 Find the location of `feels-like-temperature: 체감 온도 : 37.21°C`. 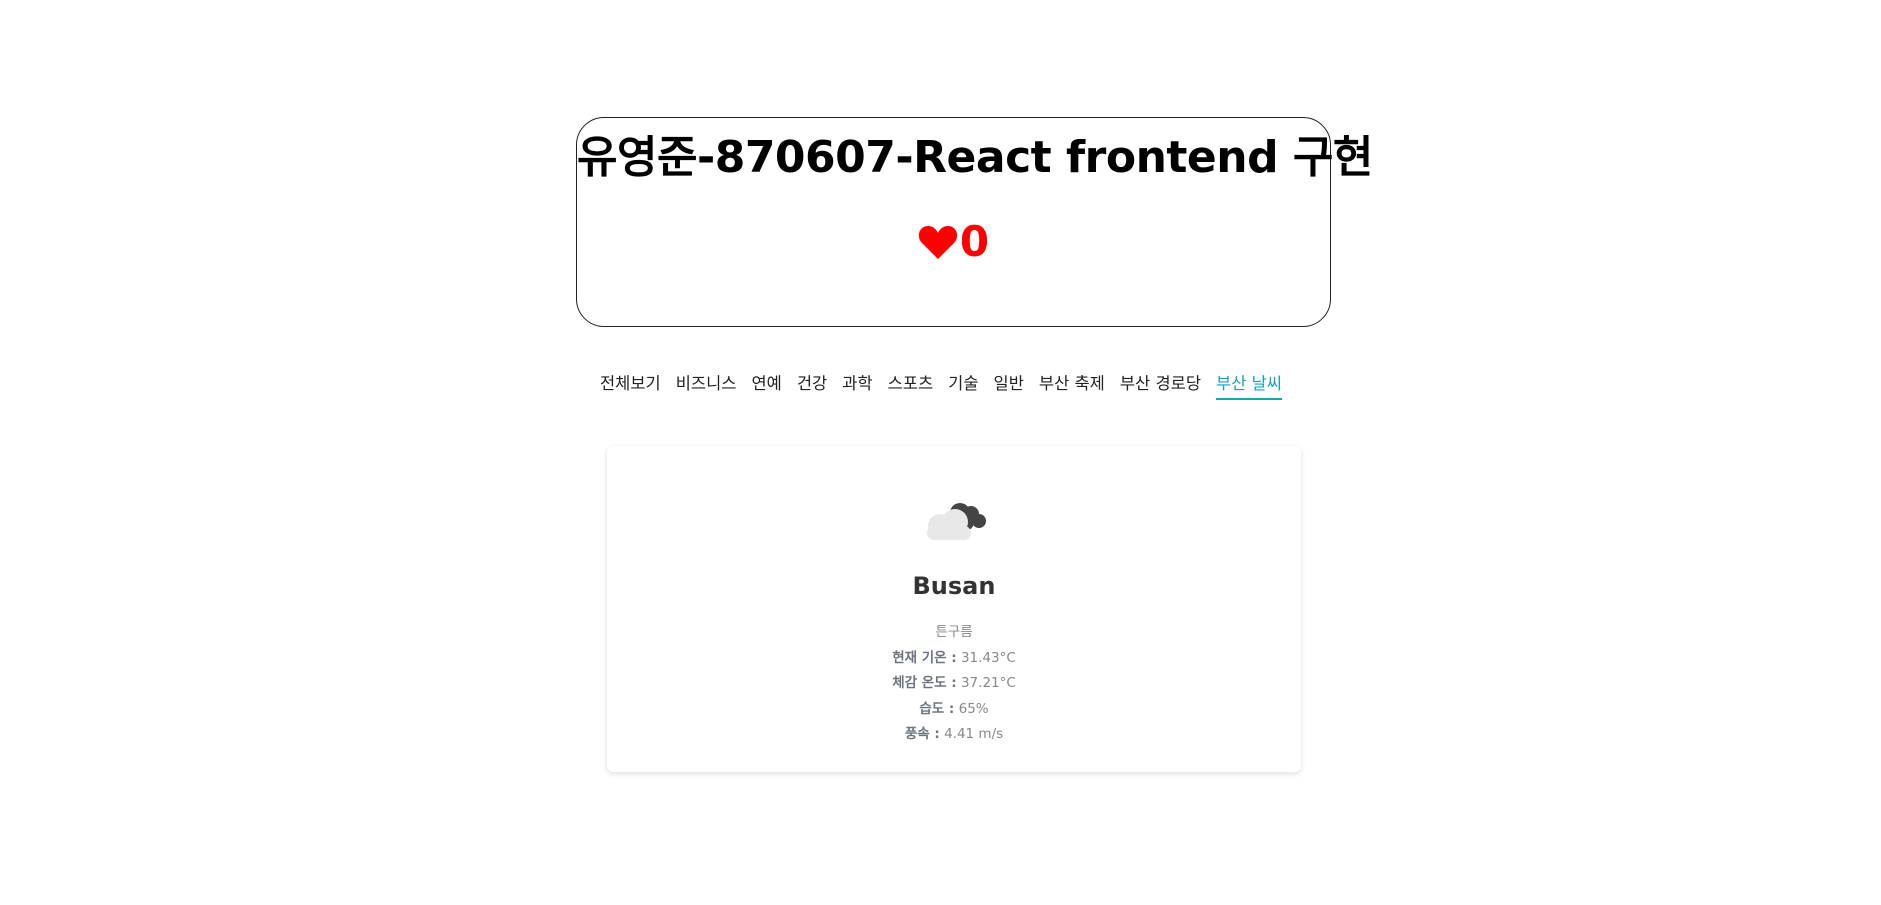

feels-like-temperature: 체감 온도 : 37.21°C is located at coordinates (954, 684).